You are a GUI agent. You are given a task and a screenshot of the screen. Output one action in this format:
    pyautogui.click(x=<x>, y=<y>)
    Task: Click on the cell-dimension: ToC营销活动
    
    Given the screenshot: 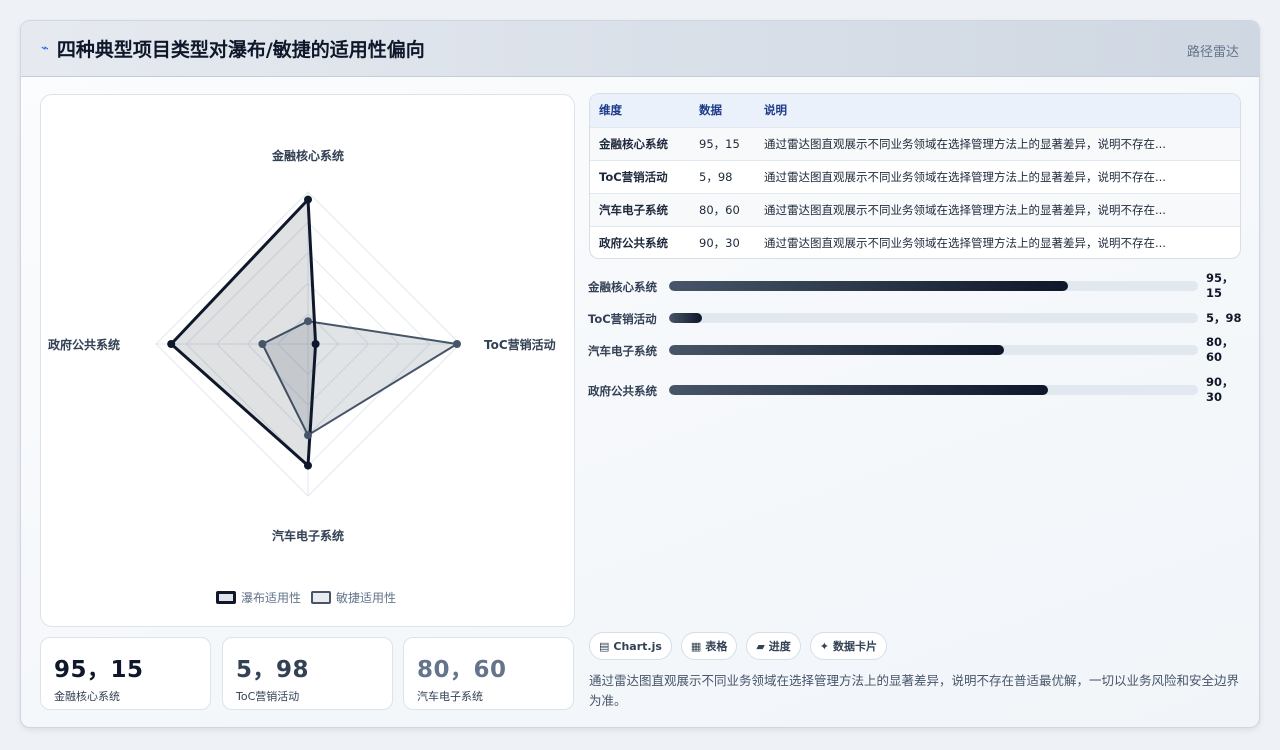 What is the action you would take?
    pyautogui.click(x=633, y=176)
    